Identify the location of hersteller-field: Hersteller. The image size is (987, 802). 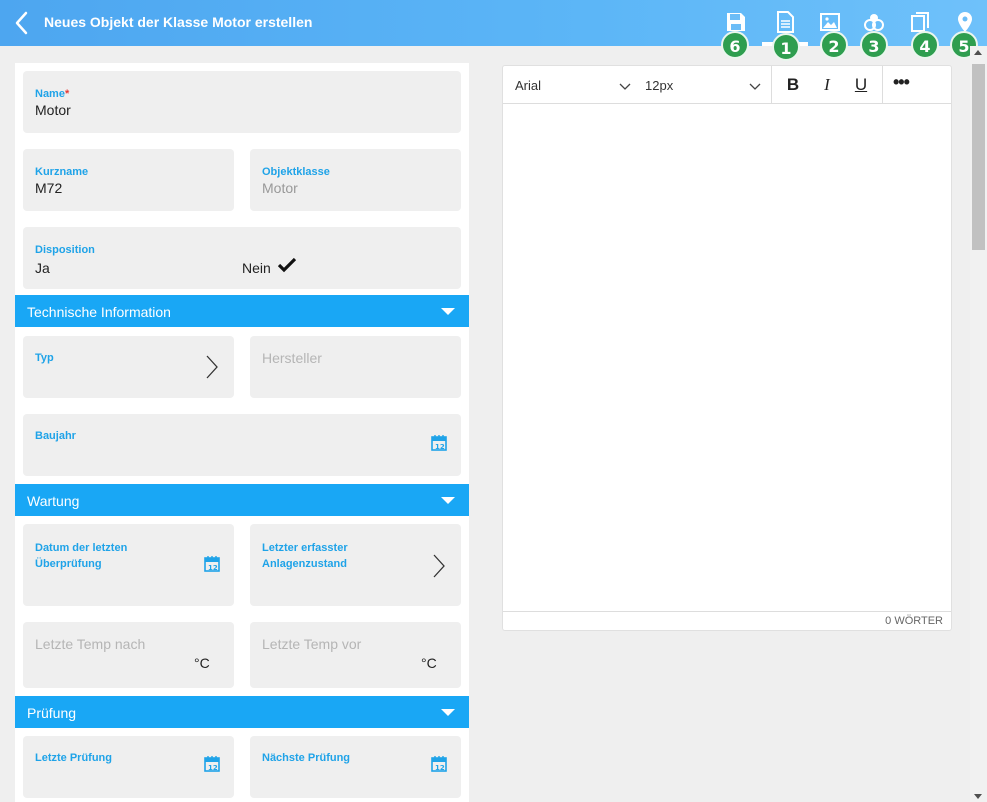
(355, 367).